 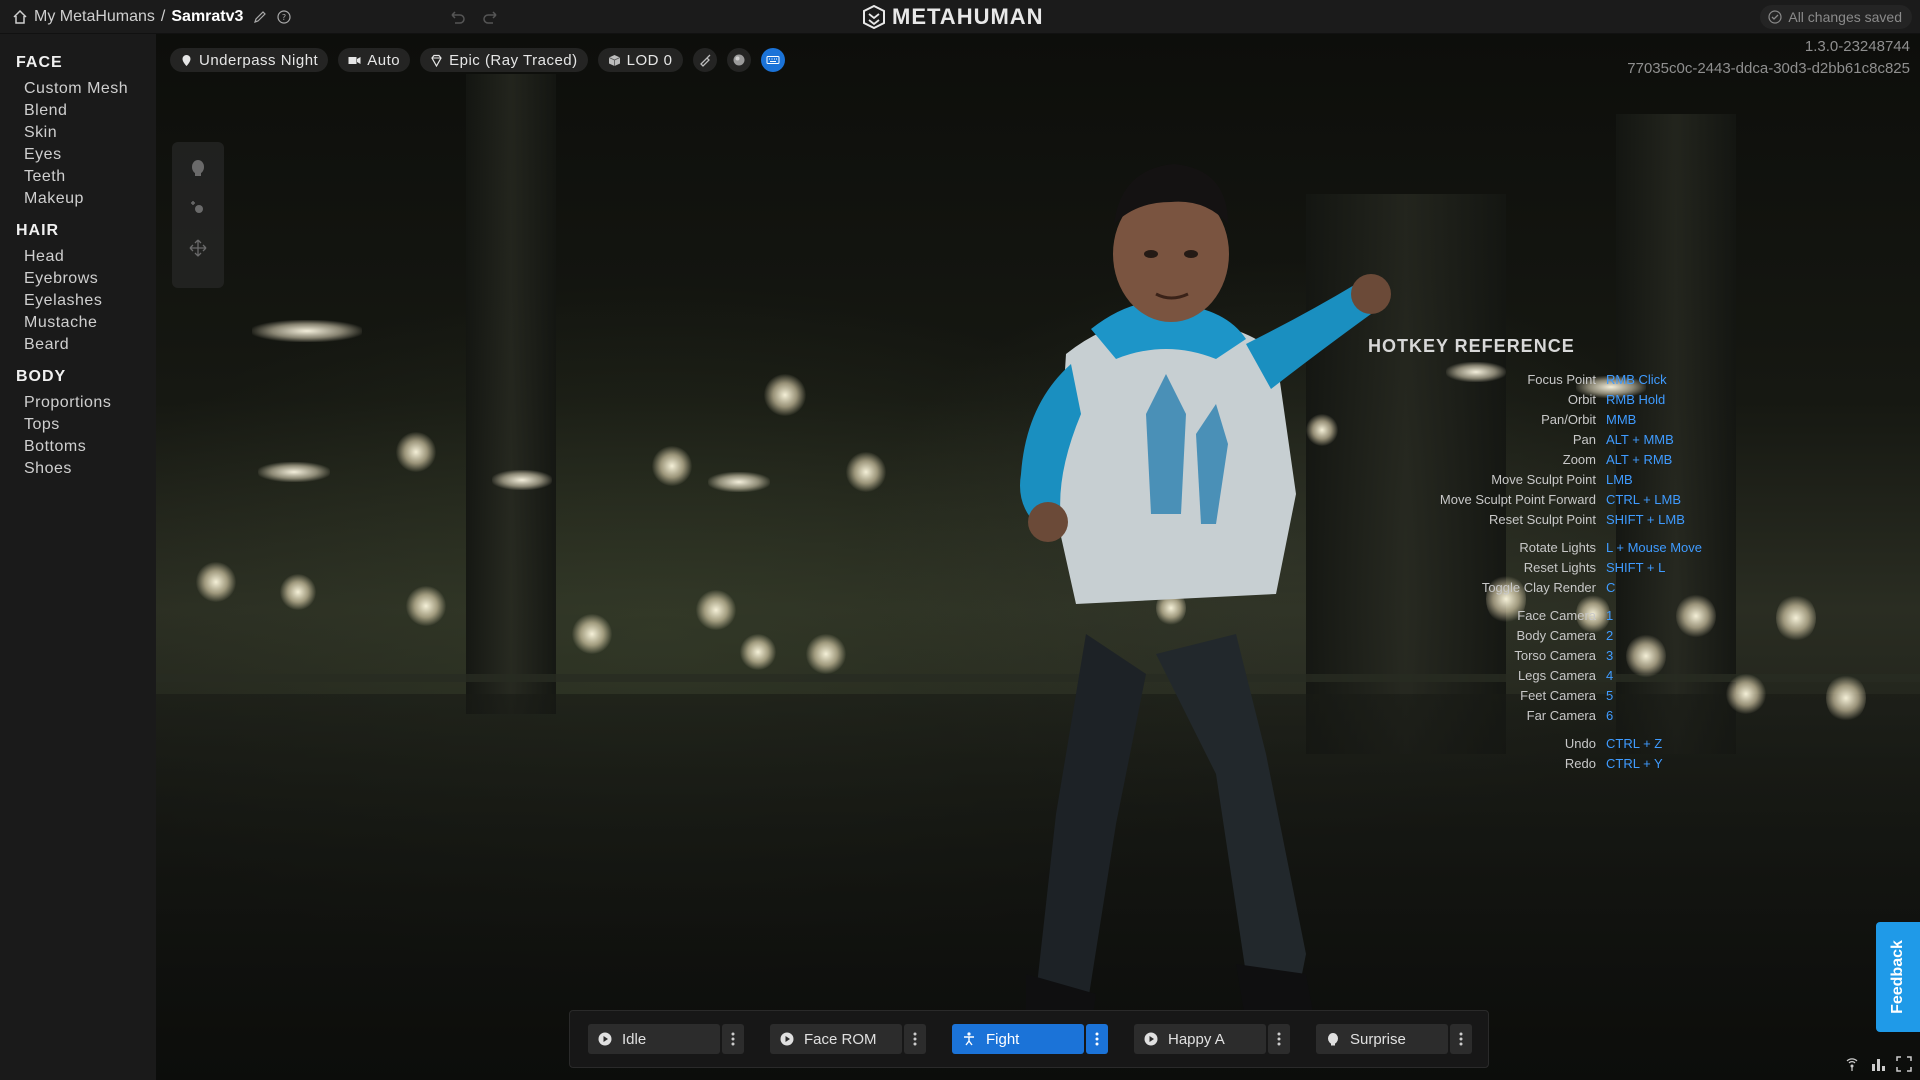 I want to click on hotkey-key: SHIFT + L, so click(x=1636, y=567).